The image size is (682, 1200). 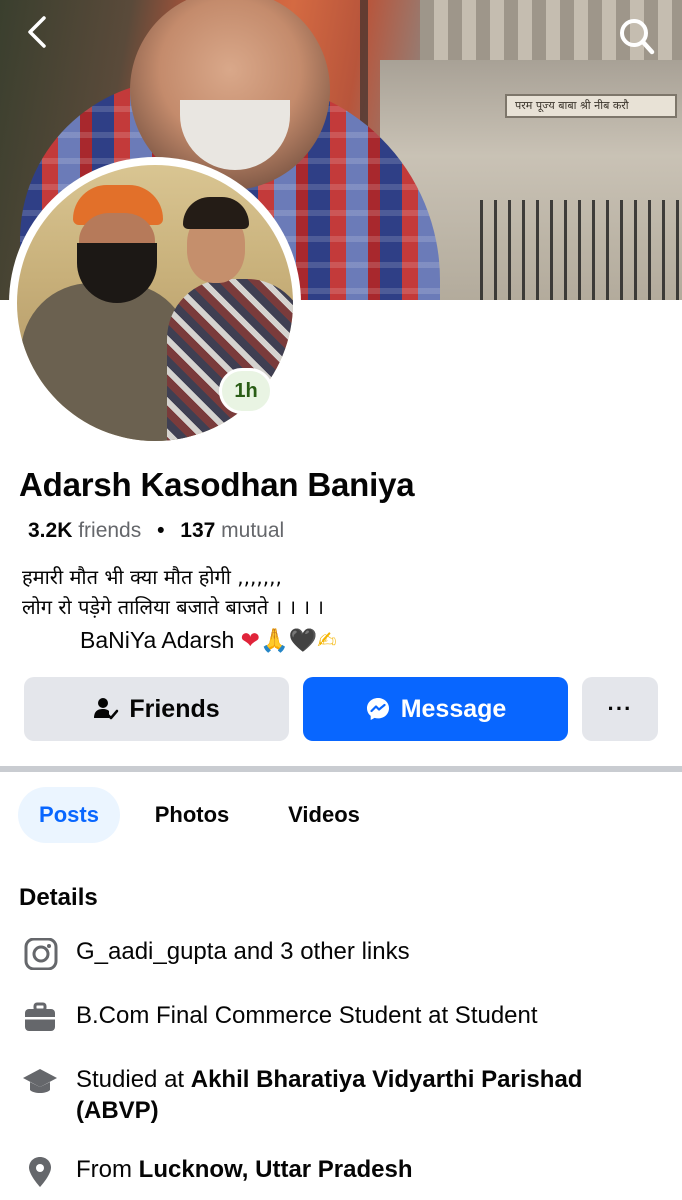 I want to click on detail-work: B.Com Final Commerce Student at Student, so click(x=340, y=1016).